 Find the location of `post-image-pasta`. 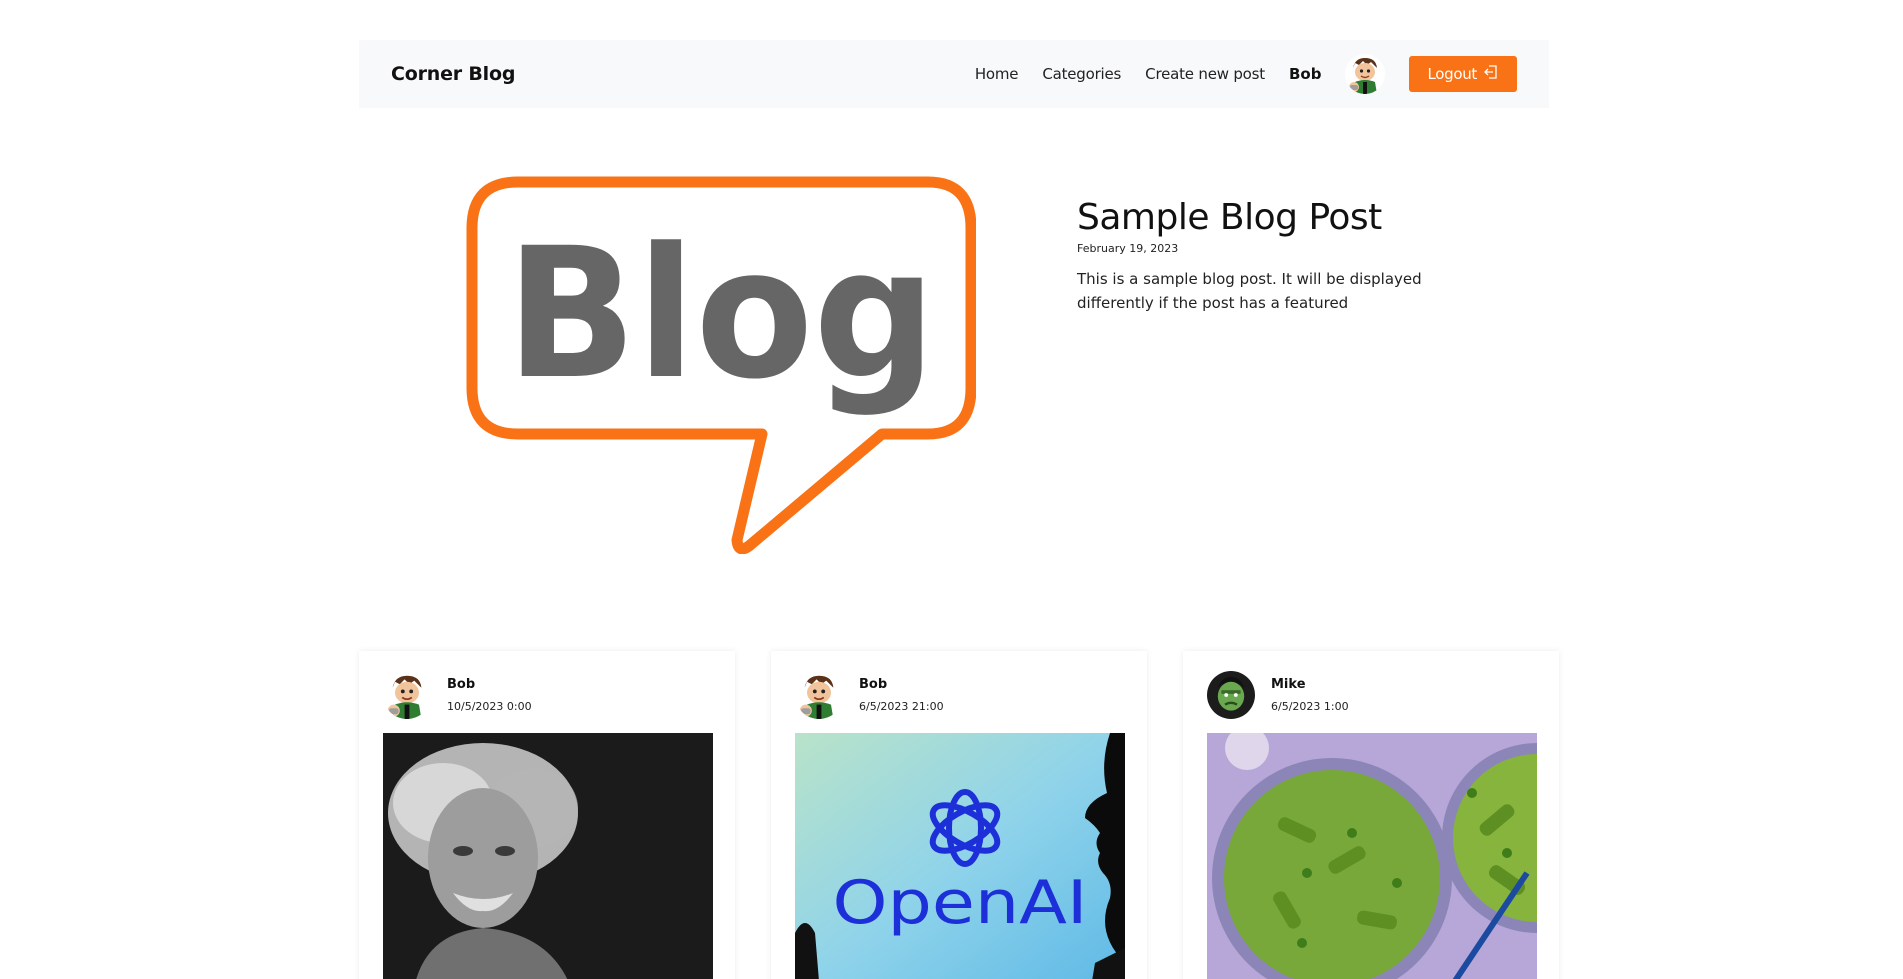

post-image-pasta is located at coordinates (1372, 856).